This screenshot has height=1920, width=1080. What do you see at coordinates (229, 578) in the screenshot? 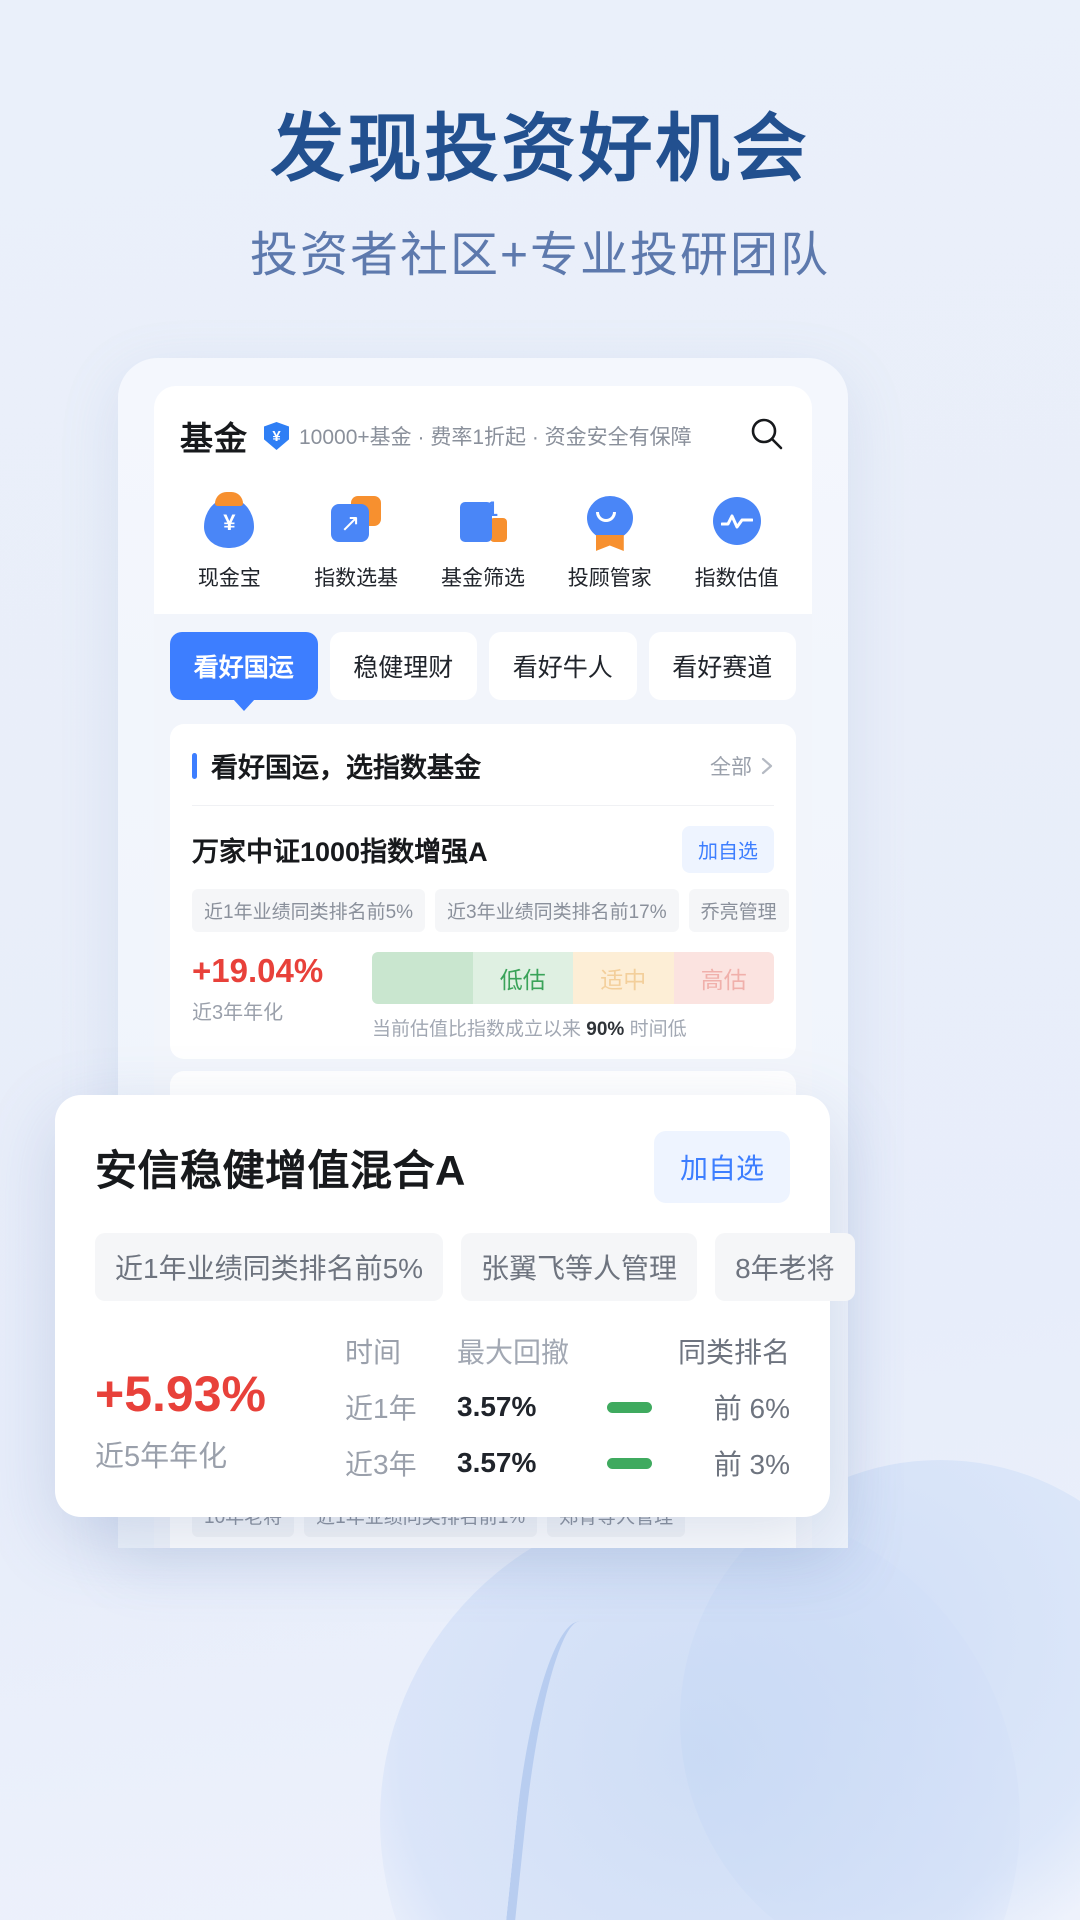
I see `quick-entry-label: 现金宝` at bounding box center [229, 578].